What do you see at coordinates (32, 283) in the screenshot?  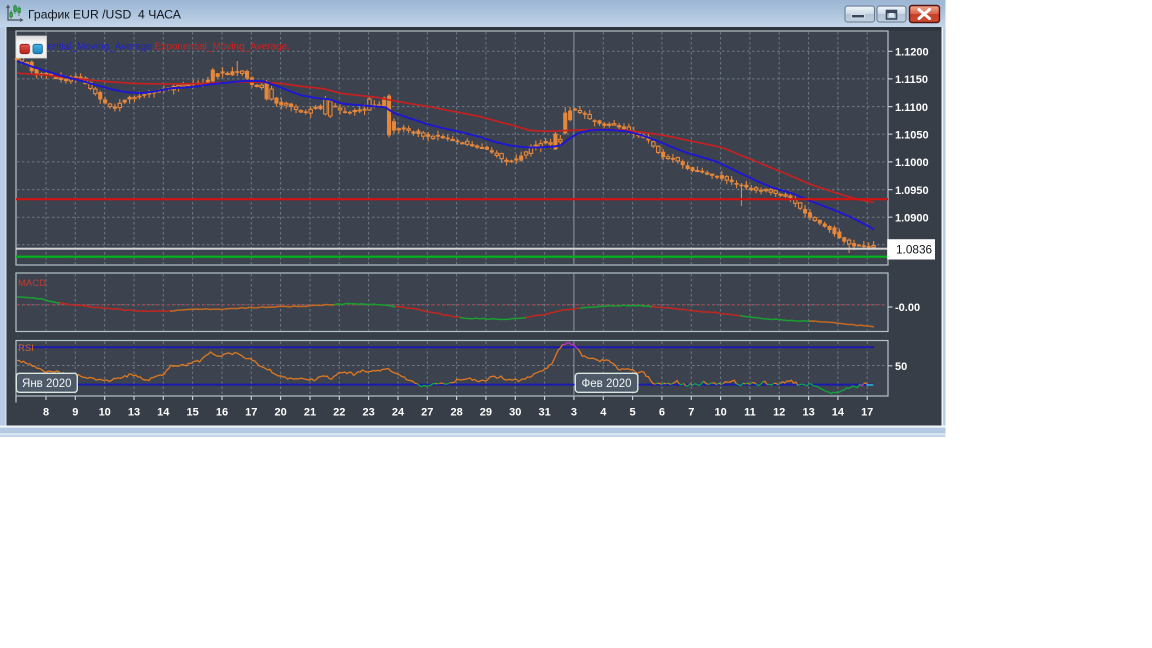 I see `svg-text: MACD` at bounding box center [32, 283].